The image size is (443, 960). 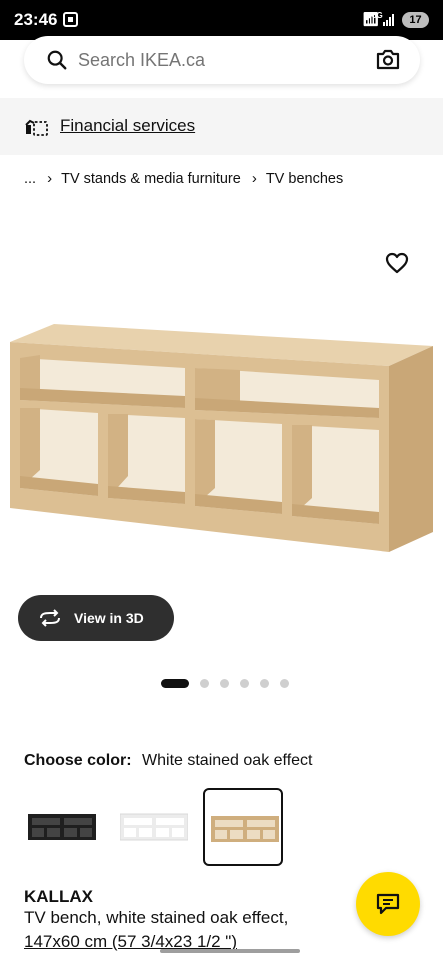 I want to click on color-swatch-white, so click(x=154, y=827).